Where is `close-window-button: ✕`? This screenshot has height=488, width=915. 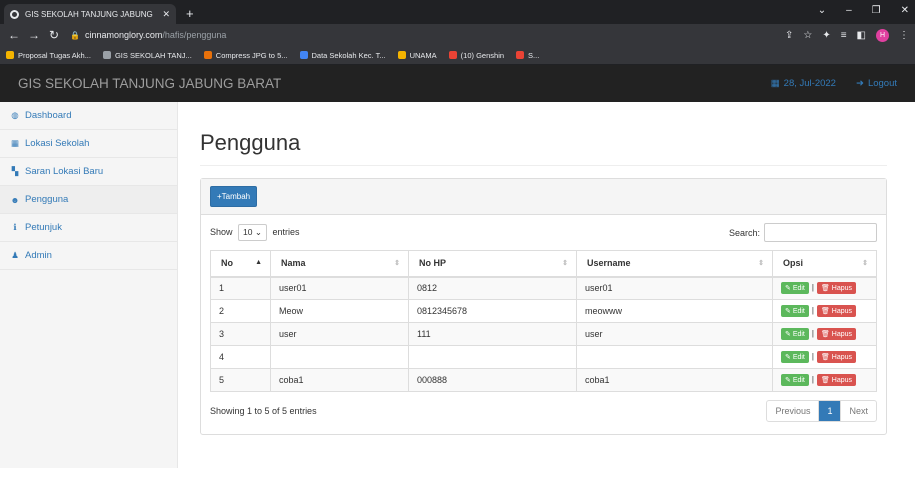 close-window-button: ✕ is located at coordinates (905, 10).